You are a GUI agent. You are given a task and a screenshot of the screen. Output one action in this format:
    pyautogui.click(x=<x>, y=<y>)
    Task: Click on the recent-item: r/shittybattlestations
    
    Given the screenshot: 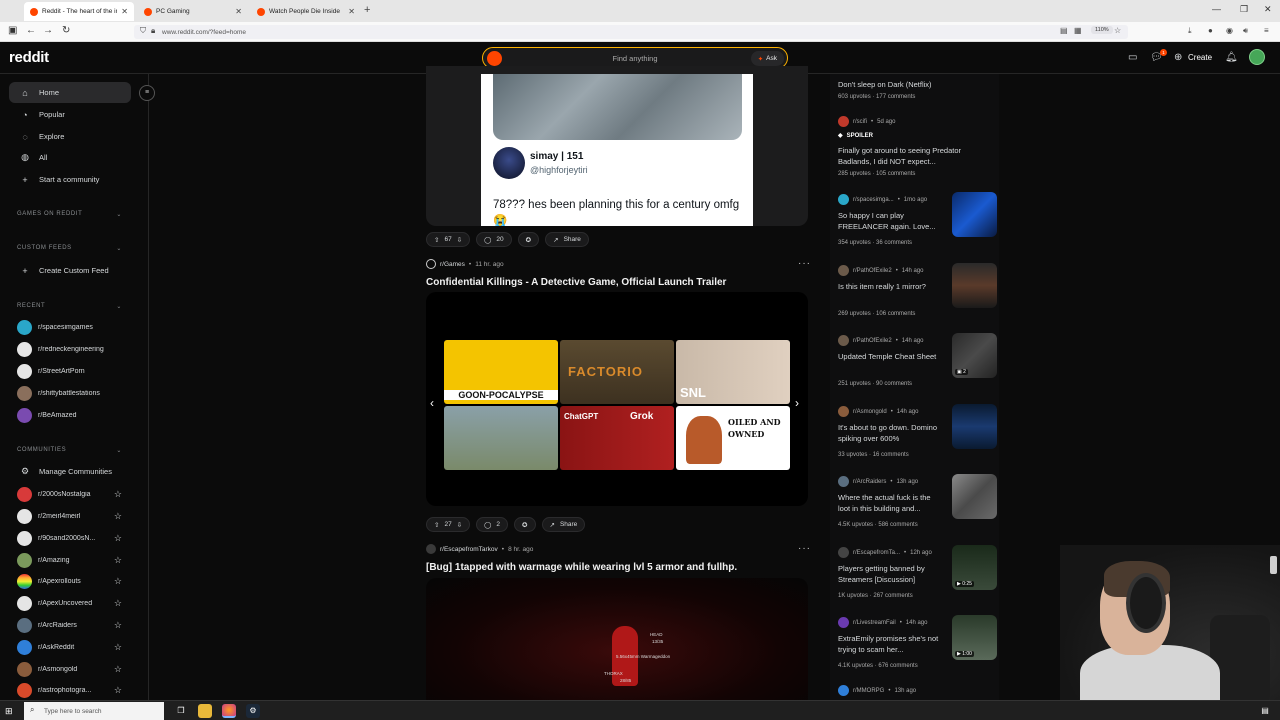 What is the action you would take?
    pyautogui.click(x=69, y=393)
    